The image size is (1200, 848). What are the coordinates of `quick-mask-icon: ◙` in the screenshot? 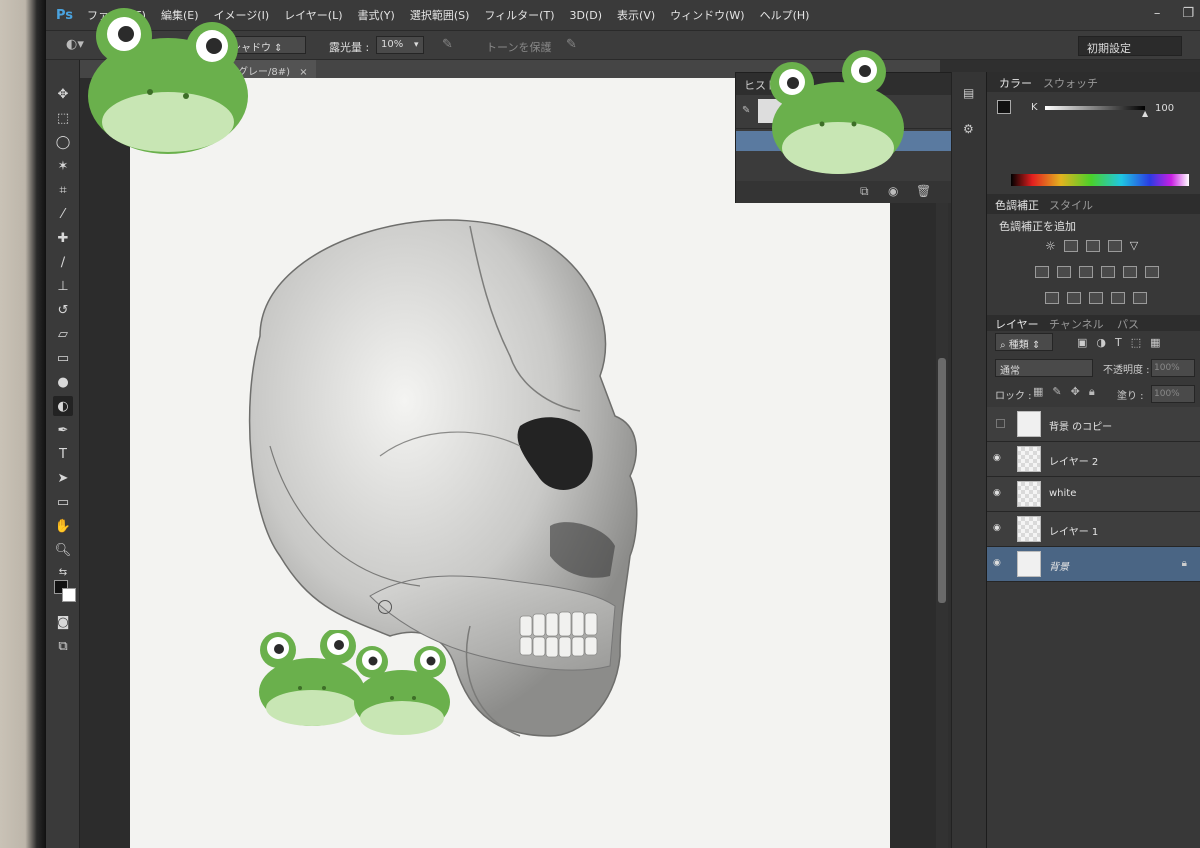 It's located at (63, 622).